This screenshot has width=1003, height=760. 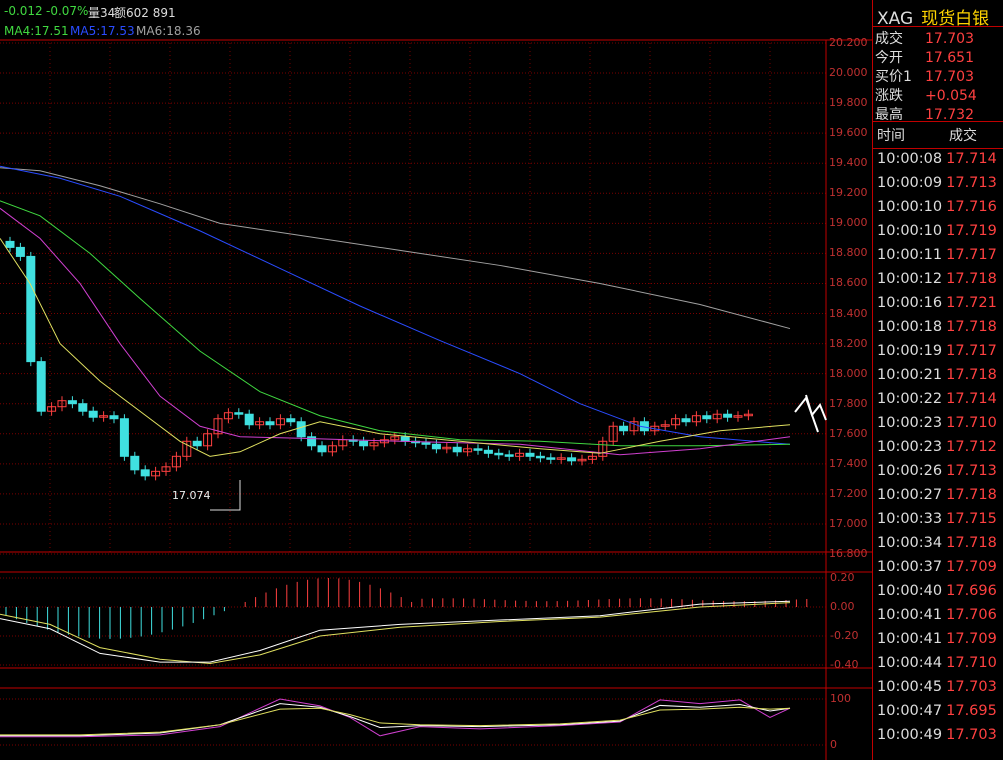 I want to click on quote-row: 买价1 17.703, so click(x=924, y=75).